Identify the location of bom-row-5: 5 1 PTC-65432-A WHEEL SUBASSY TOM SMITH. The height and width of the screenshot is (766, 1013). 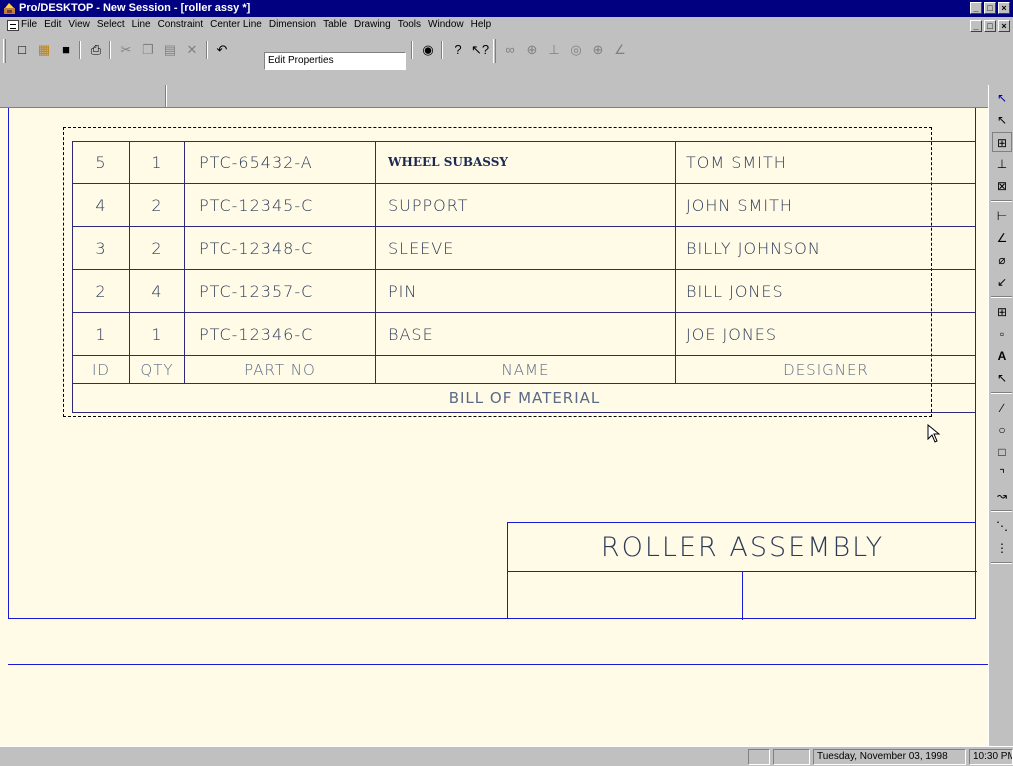
(524, 162).